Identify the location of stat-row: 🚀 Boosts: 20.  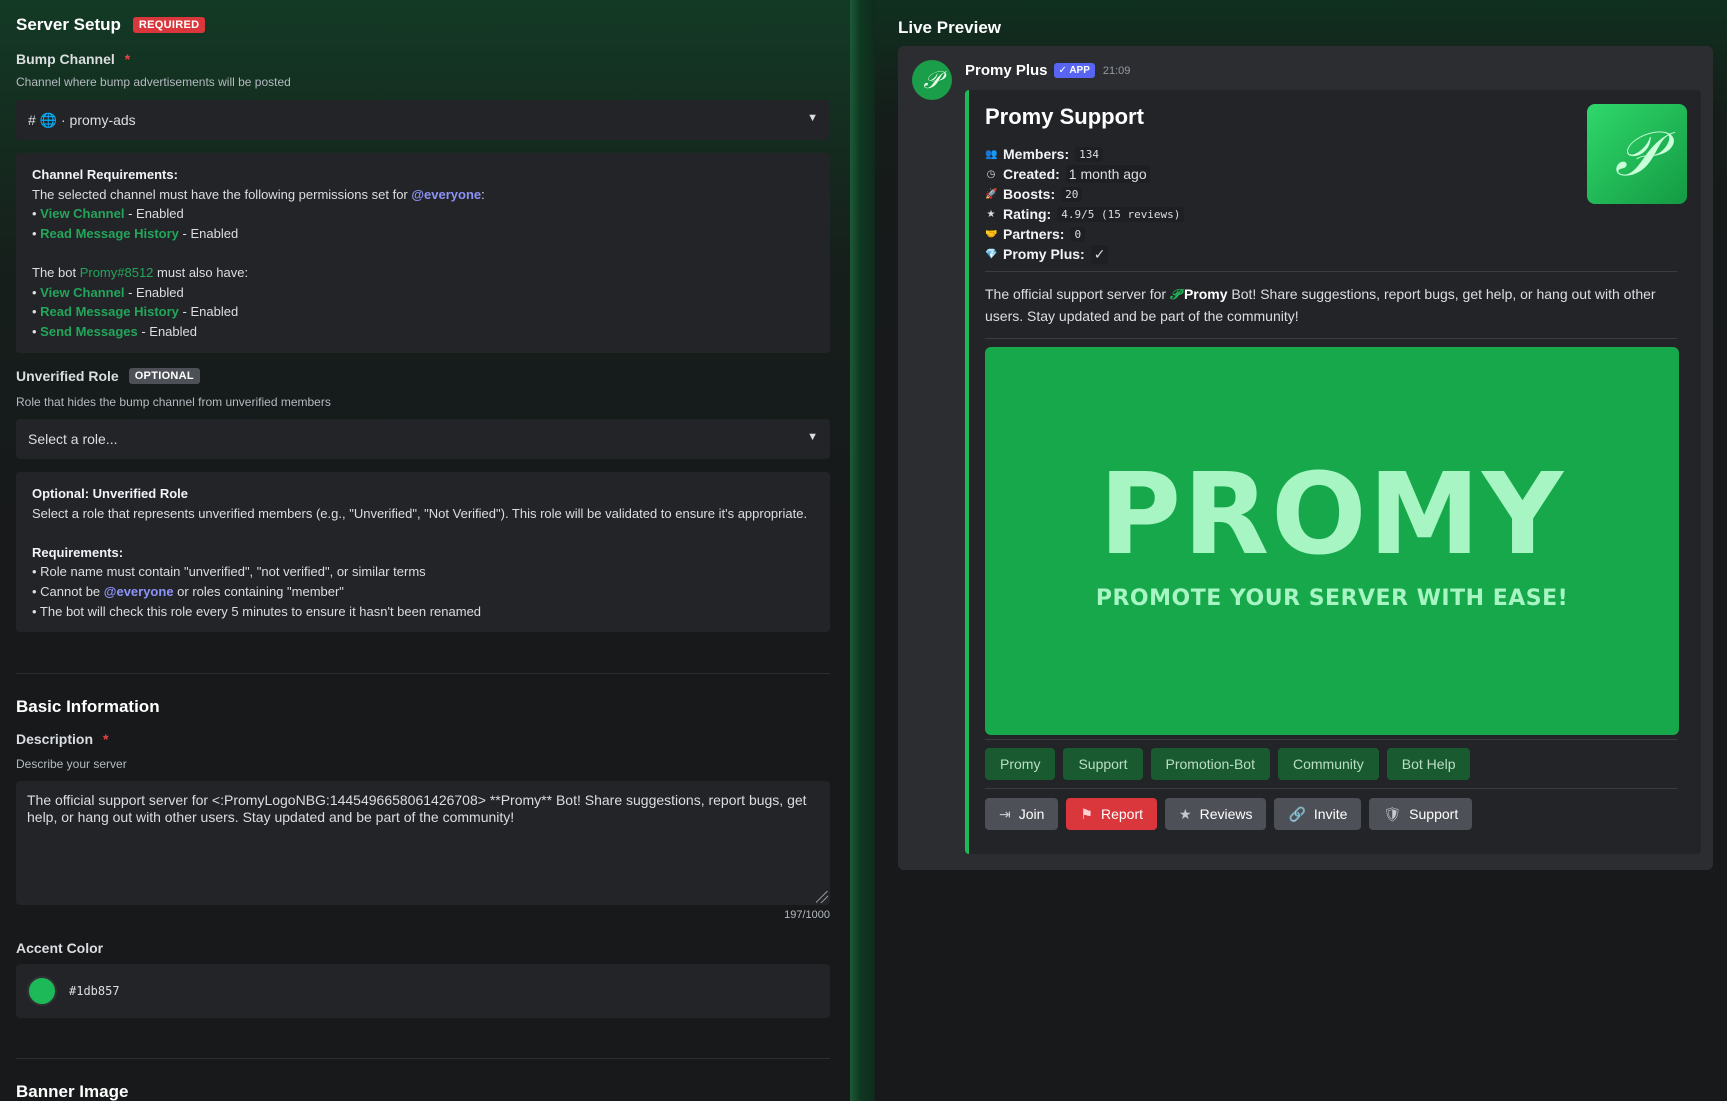
(1084, 194).